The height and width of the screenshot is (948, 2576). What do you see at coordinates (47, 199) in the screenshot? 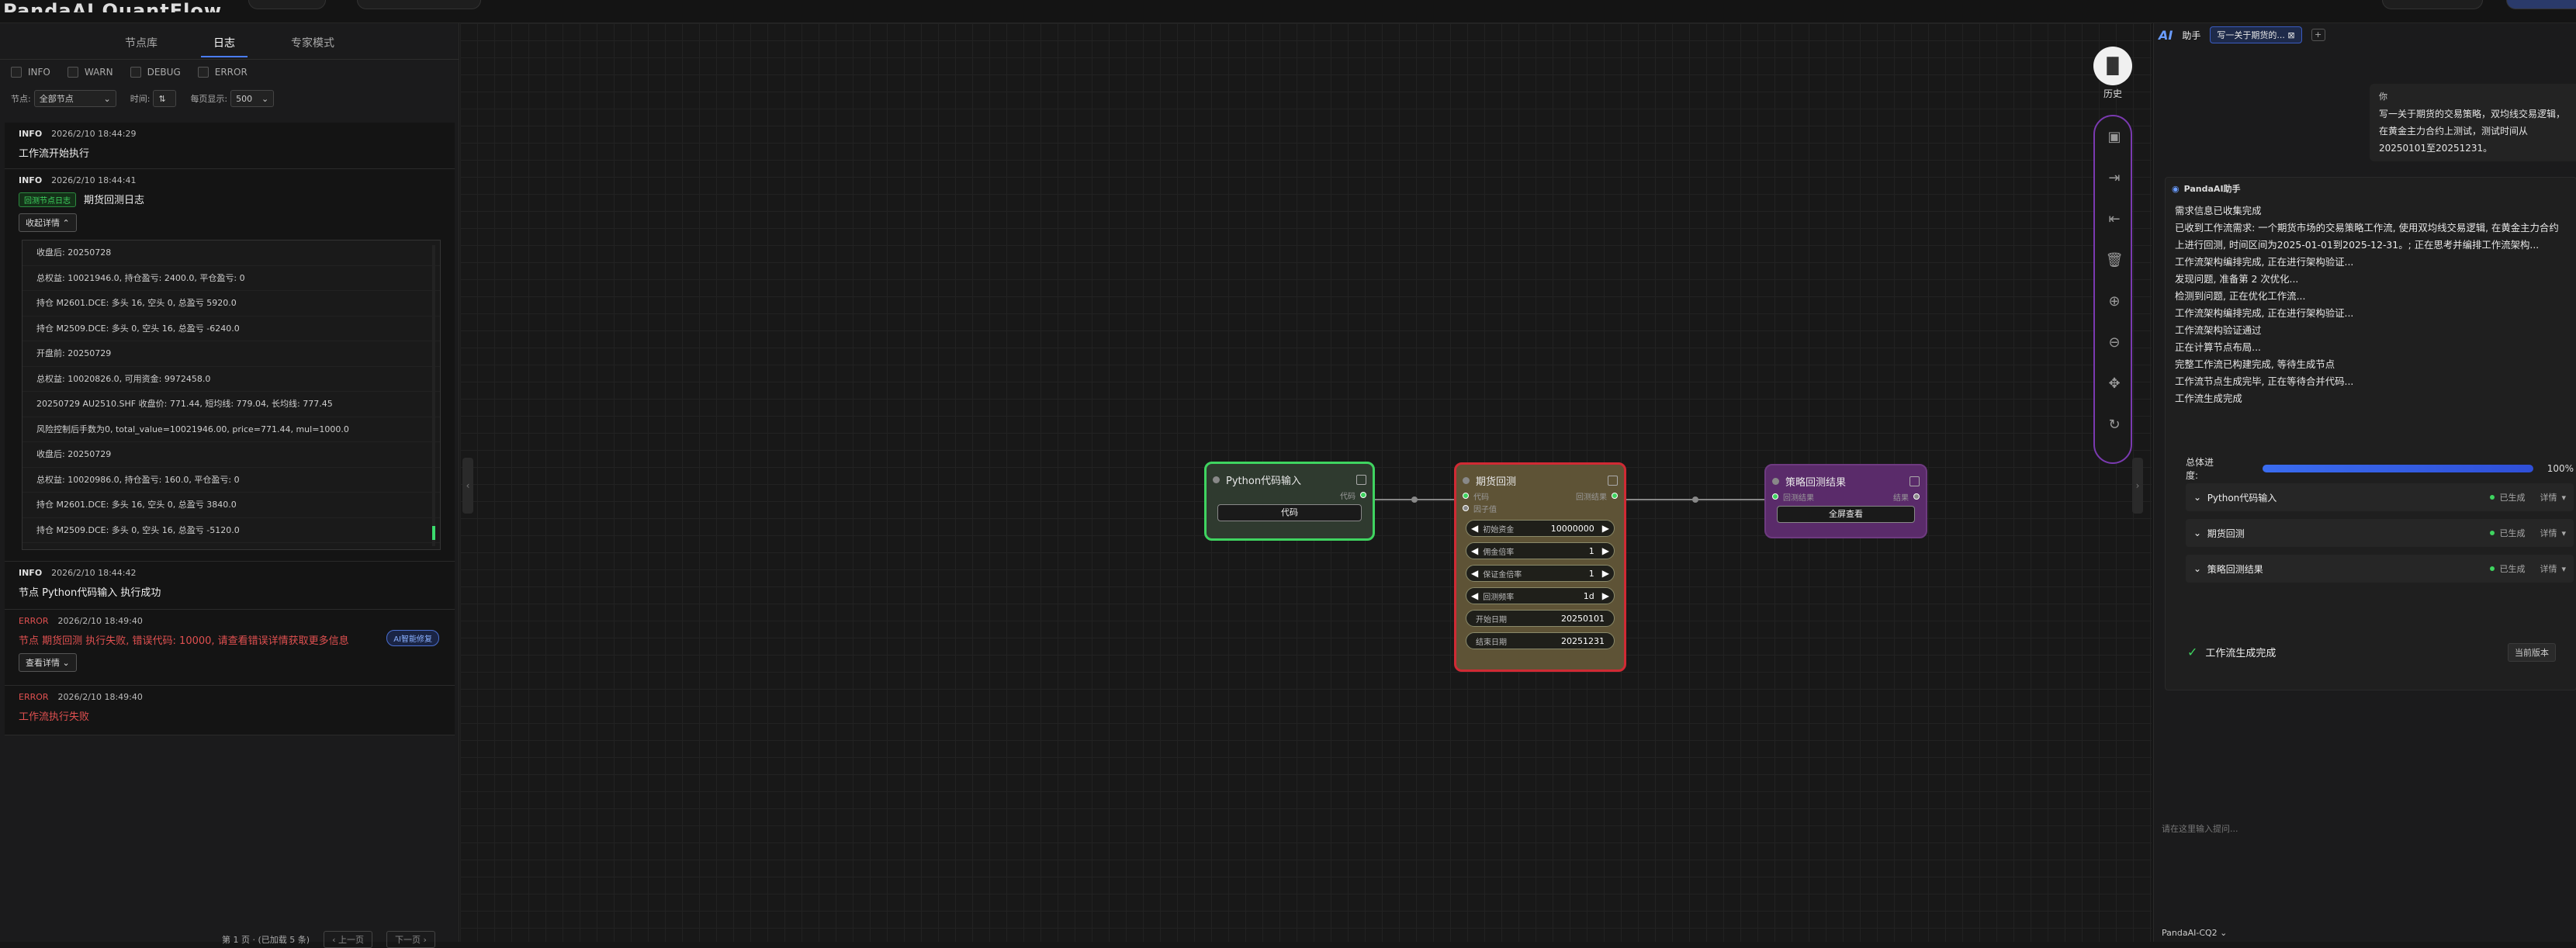
I see `backtest-badge: 回测节点日志` at bounding box center [47, 199].